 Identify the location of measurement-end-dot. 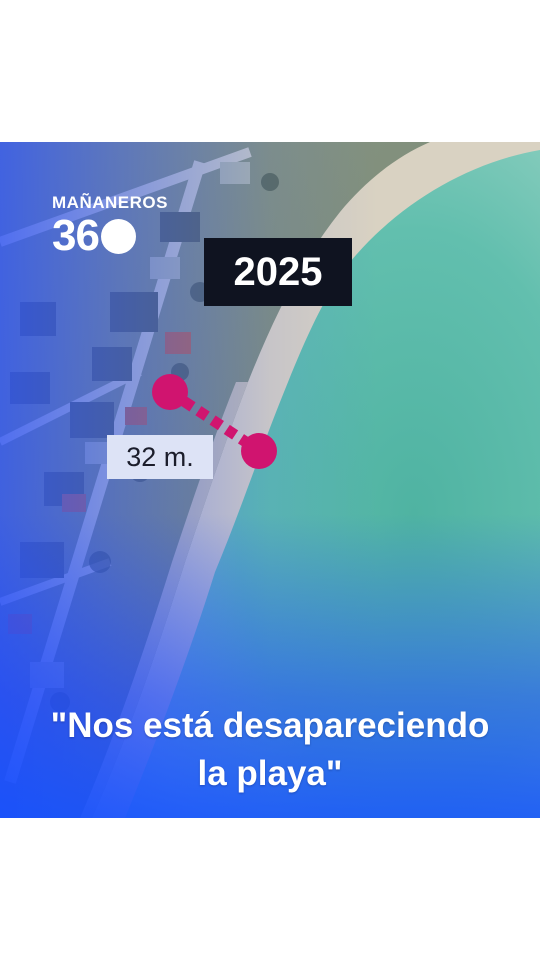
(259, 451).